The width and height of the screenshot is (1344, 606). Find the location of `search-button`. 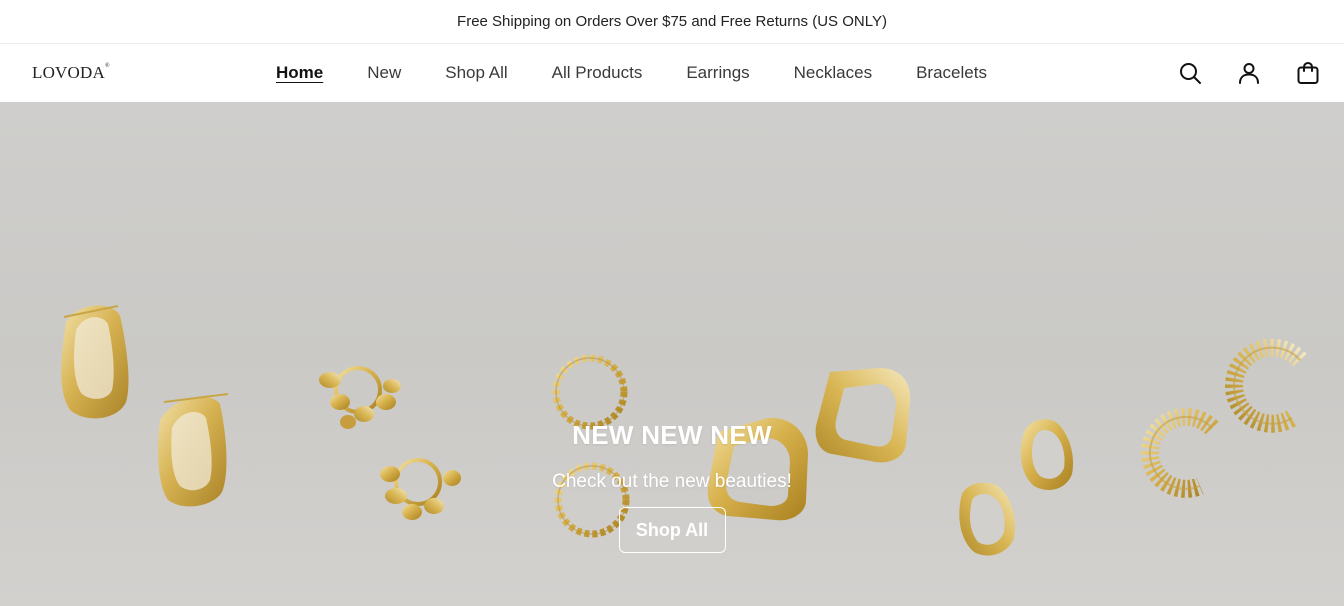

search-button is located at coordinates (1190, 73).